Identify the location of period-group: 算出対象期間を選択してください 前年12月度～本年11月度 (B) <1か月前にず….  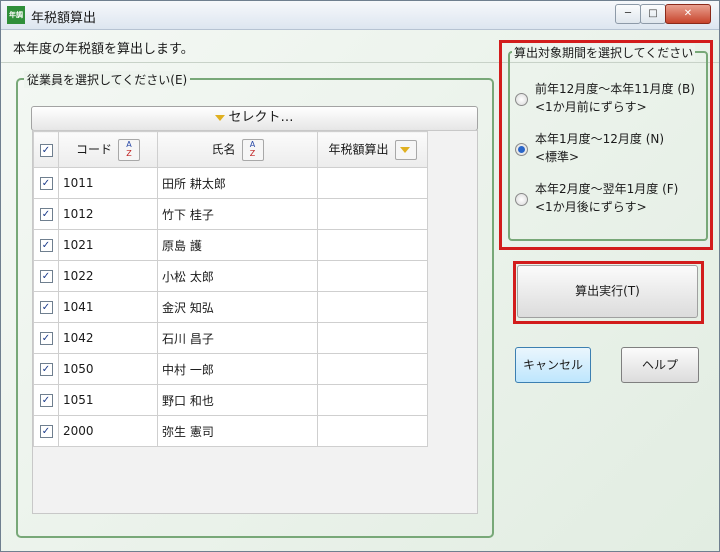
(608, 142).